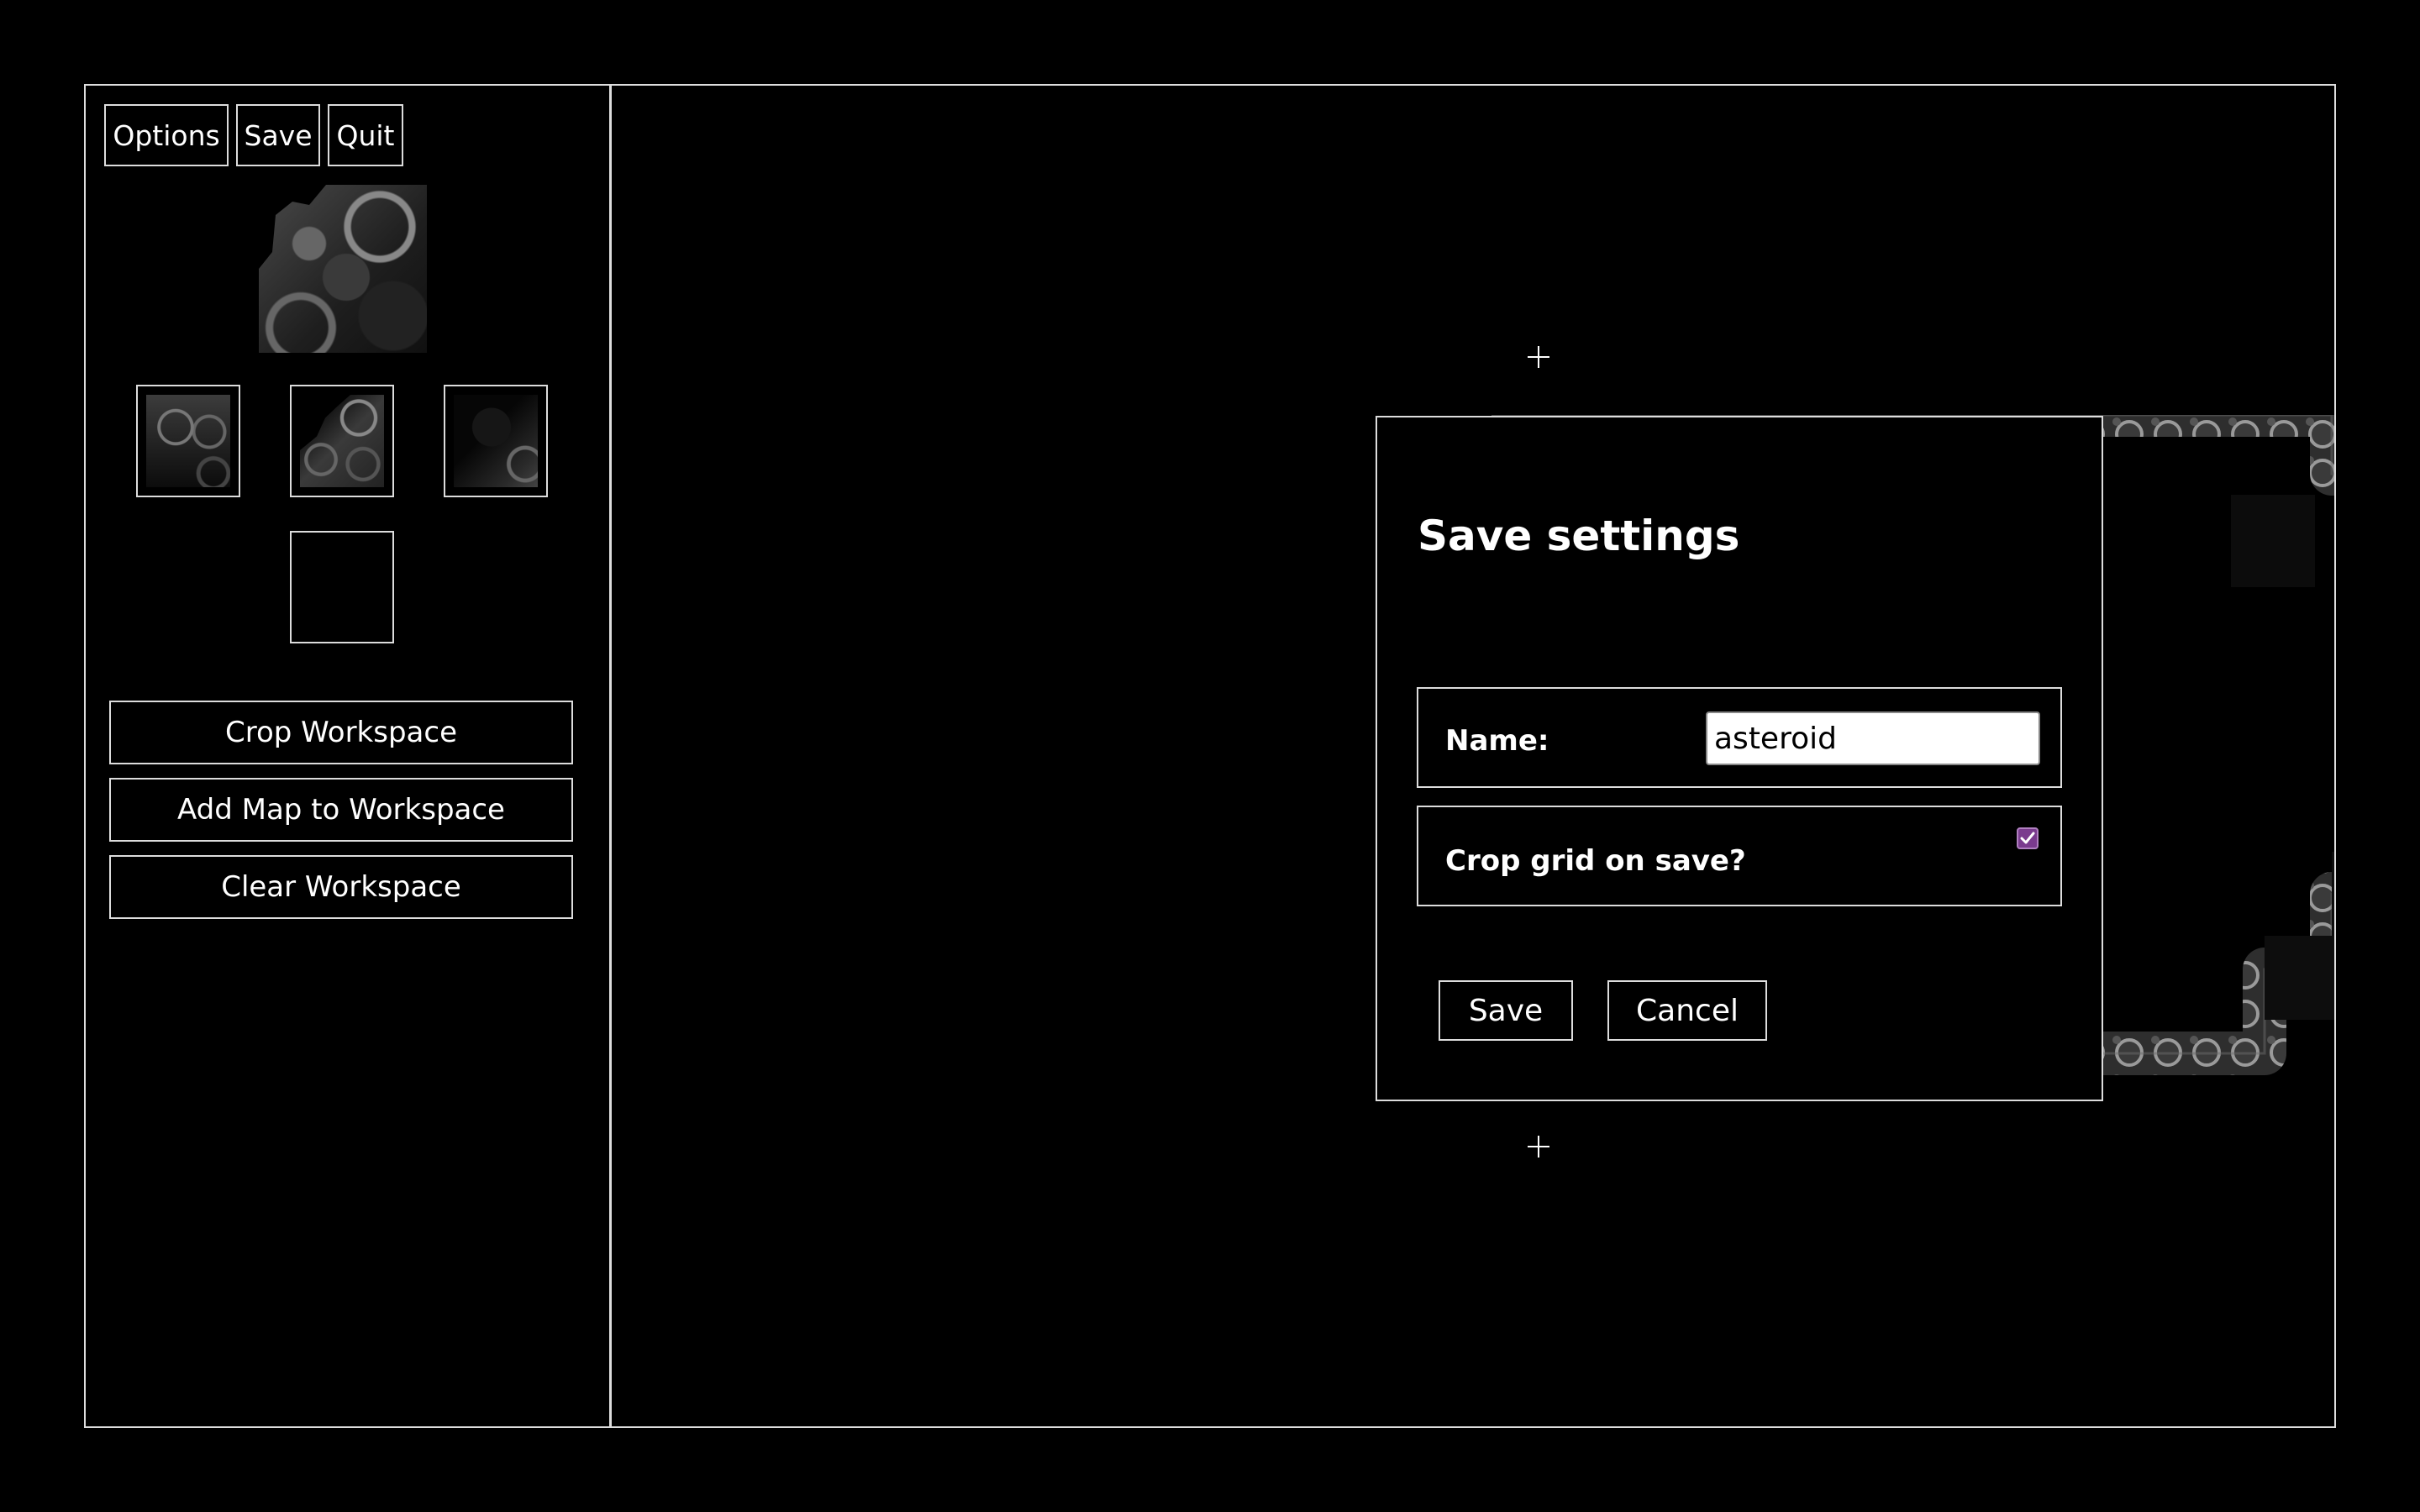 Image resolution: width=2420 pixels, height=1512 pixels. What do you see at coordinates (366, 135) in the screenshot?
I see `quit-button: Quit` at bounding box center [366, 135].